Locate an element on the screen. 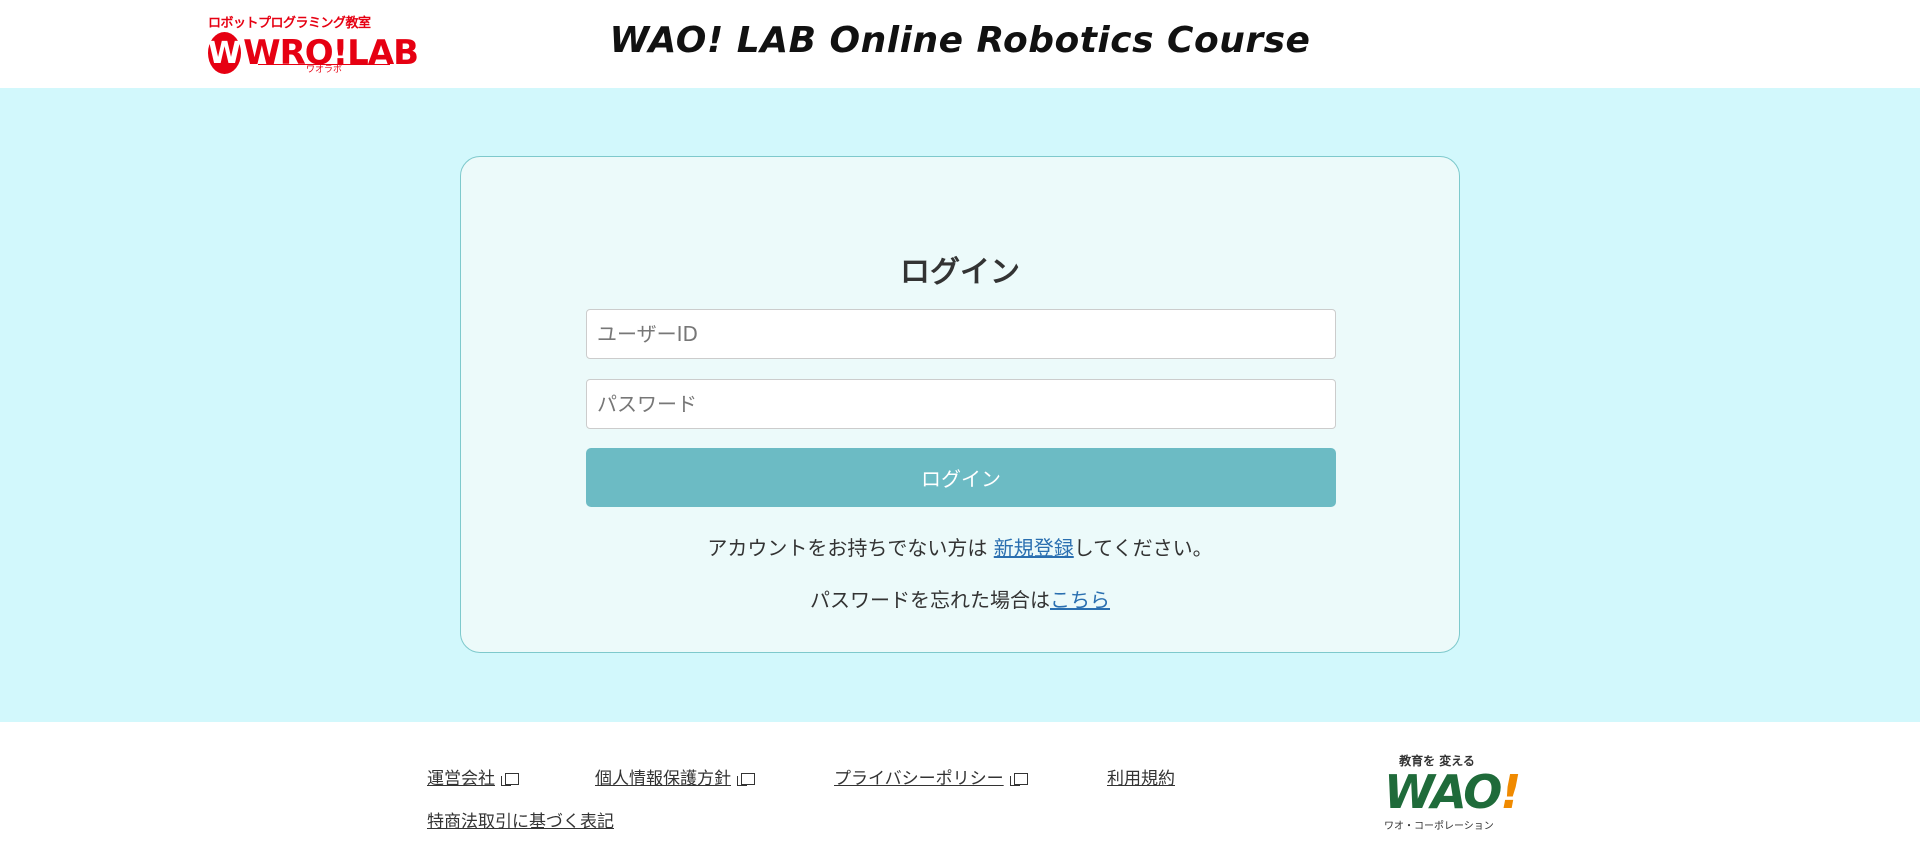  password-input is located at coordinates (961, 404).